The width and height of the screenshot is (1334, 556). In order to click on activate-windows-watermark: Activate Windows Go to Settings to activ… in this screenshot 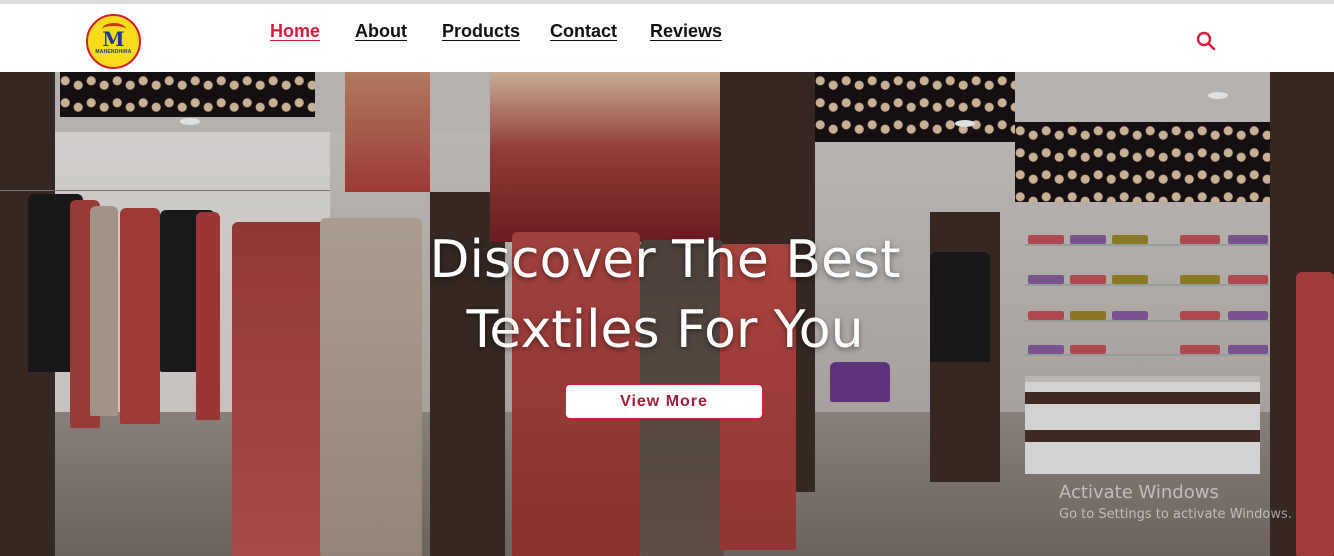, I will do `click(1175, 502)`.